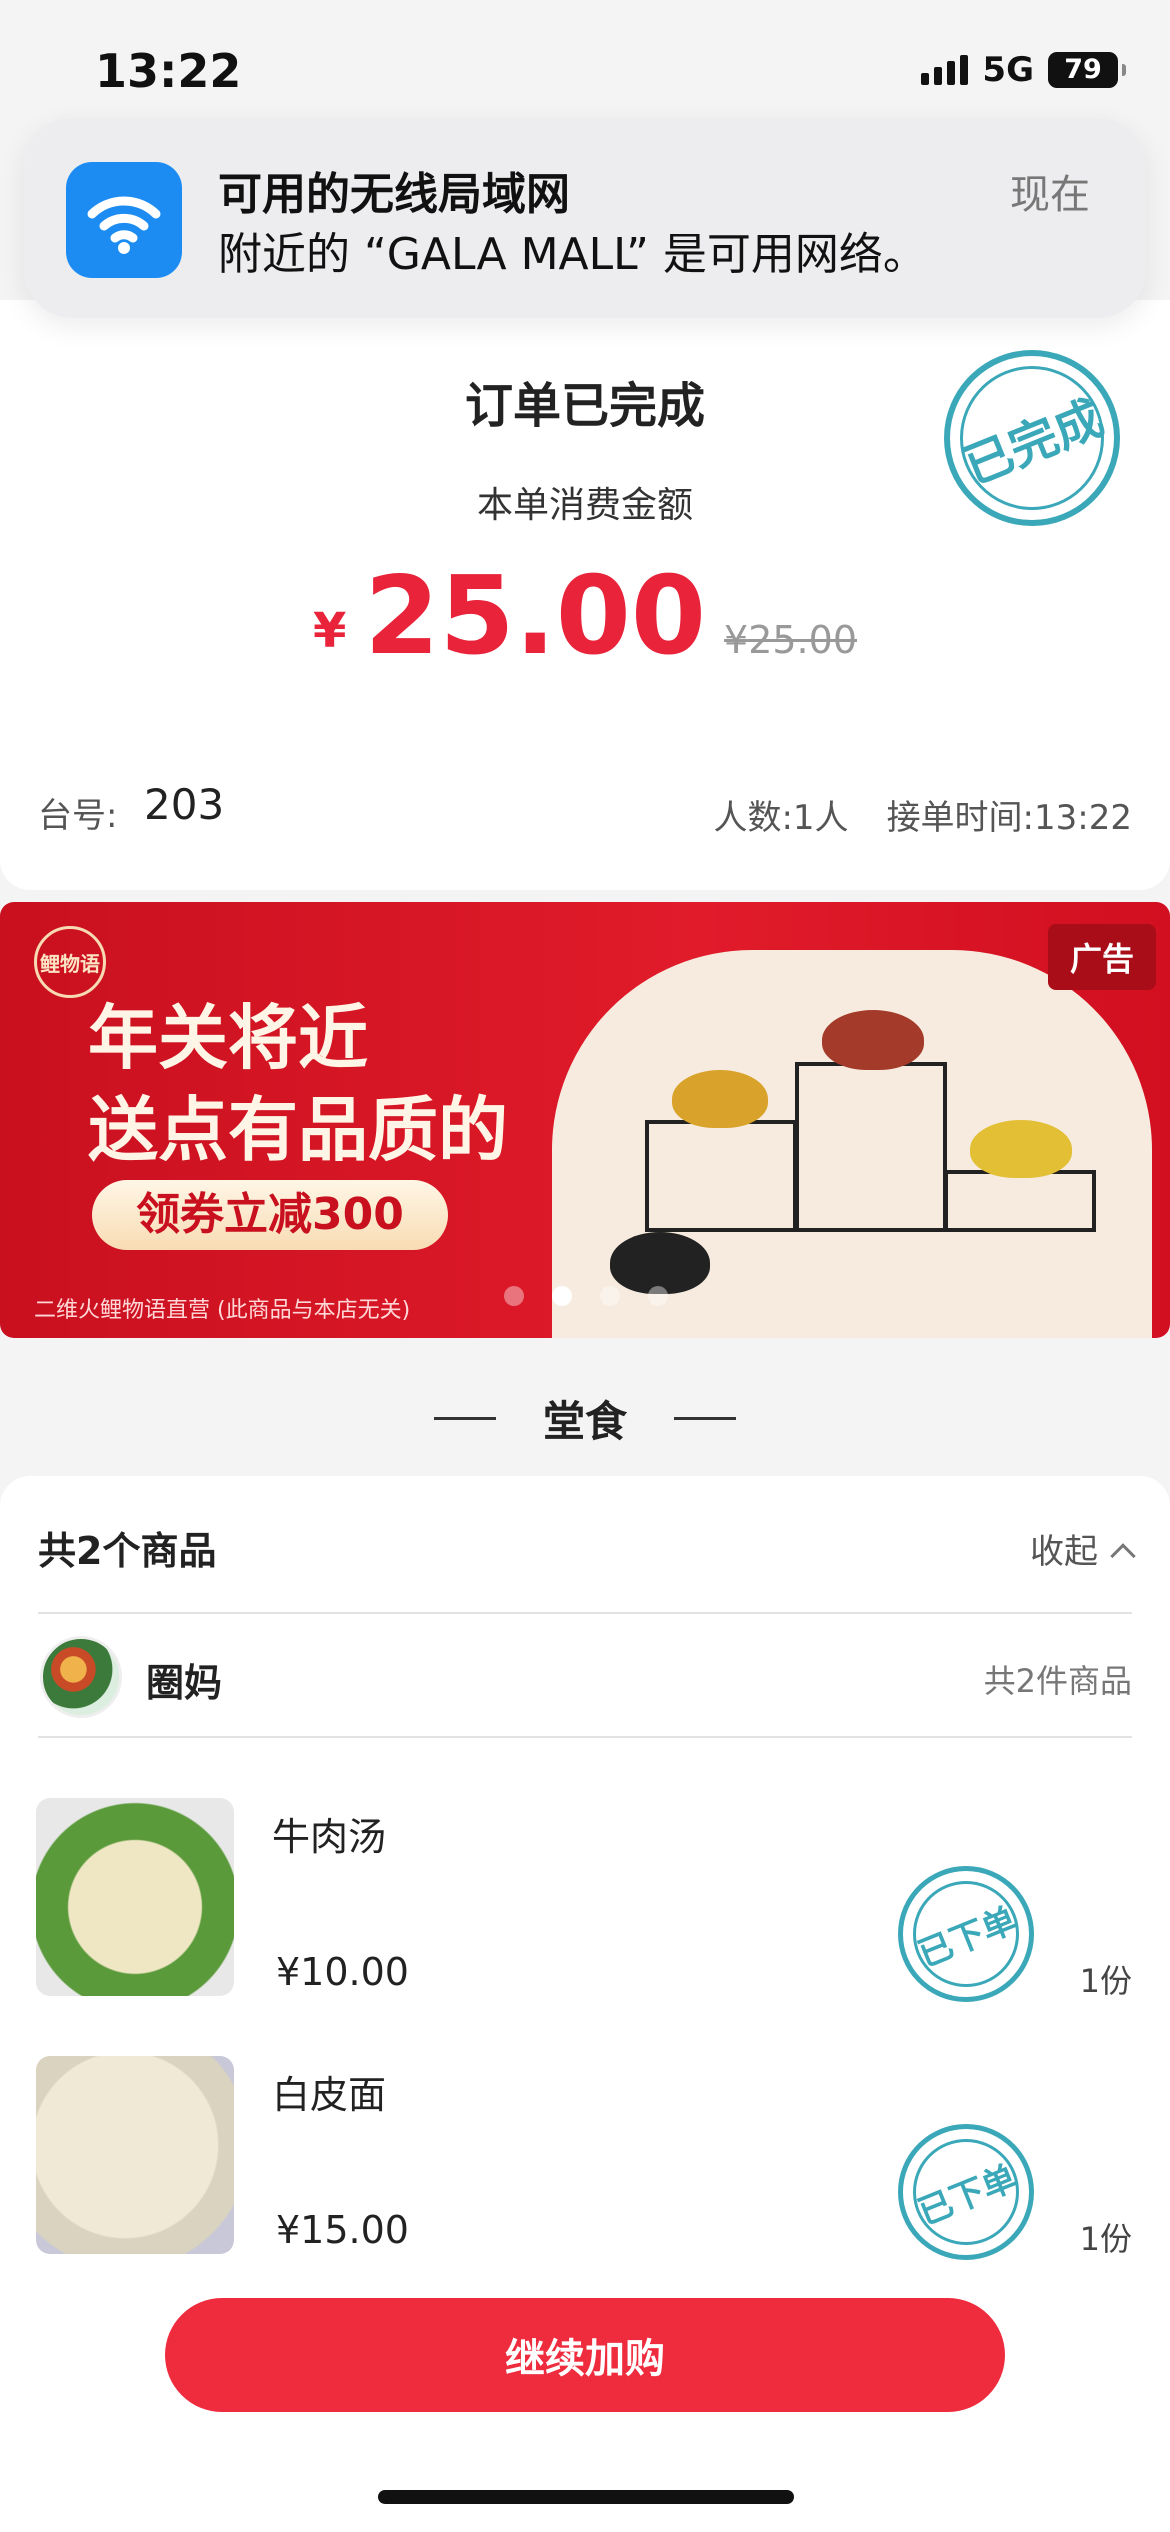 The width and height of the screenshot is (1170, 2532). What do you see at coordinates (781, 818) in the screenshot?
I see `people-count: 人数:1人` at bounding box center [781, 818].